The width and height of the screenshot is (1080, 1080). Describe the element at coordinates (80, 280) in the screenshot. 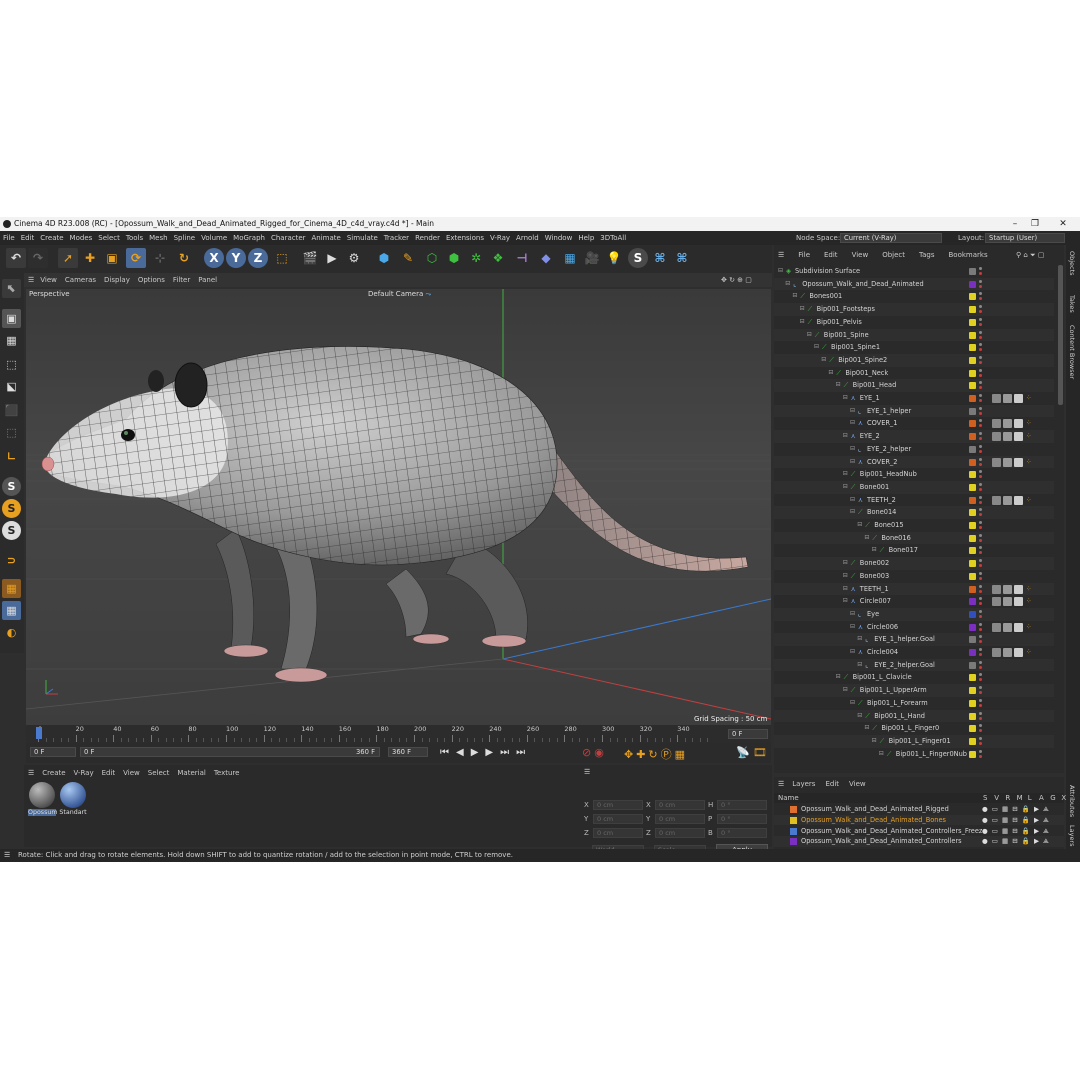

I see `viewport-menu-cameras: Cameras` at that location.